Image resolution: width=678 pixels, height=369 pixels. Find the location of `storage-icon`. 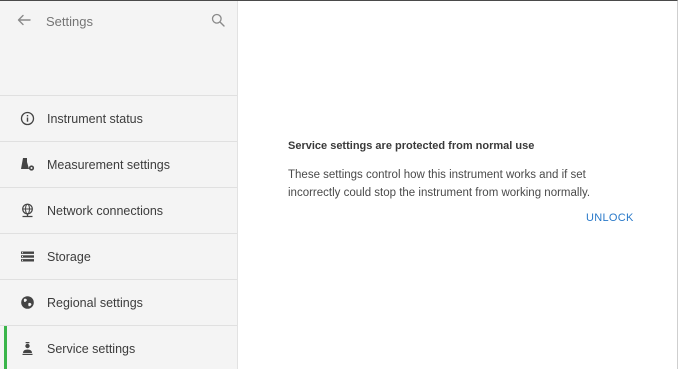

storage-icon is located at coordinates (27, 256).